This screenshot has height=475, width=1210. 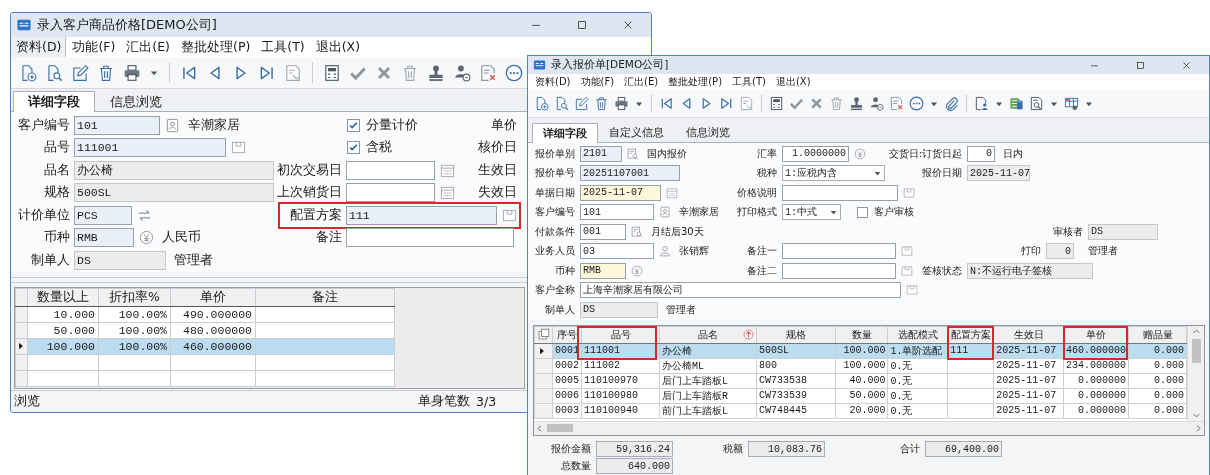 I want to click on column-header: 单价, so click(x=213, y=297).